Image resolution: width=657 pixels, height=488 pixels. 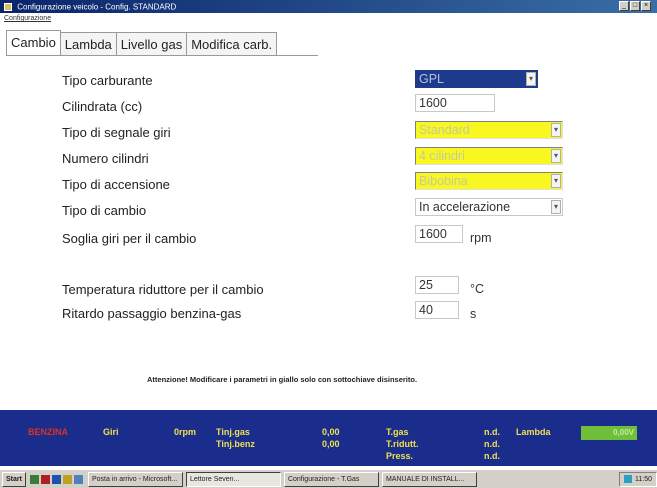 What do you see at coordinates (426, 310) in the screenshot?
I see `input-ritardo-value: 40` at bounding box center [426, 310].